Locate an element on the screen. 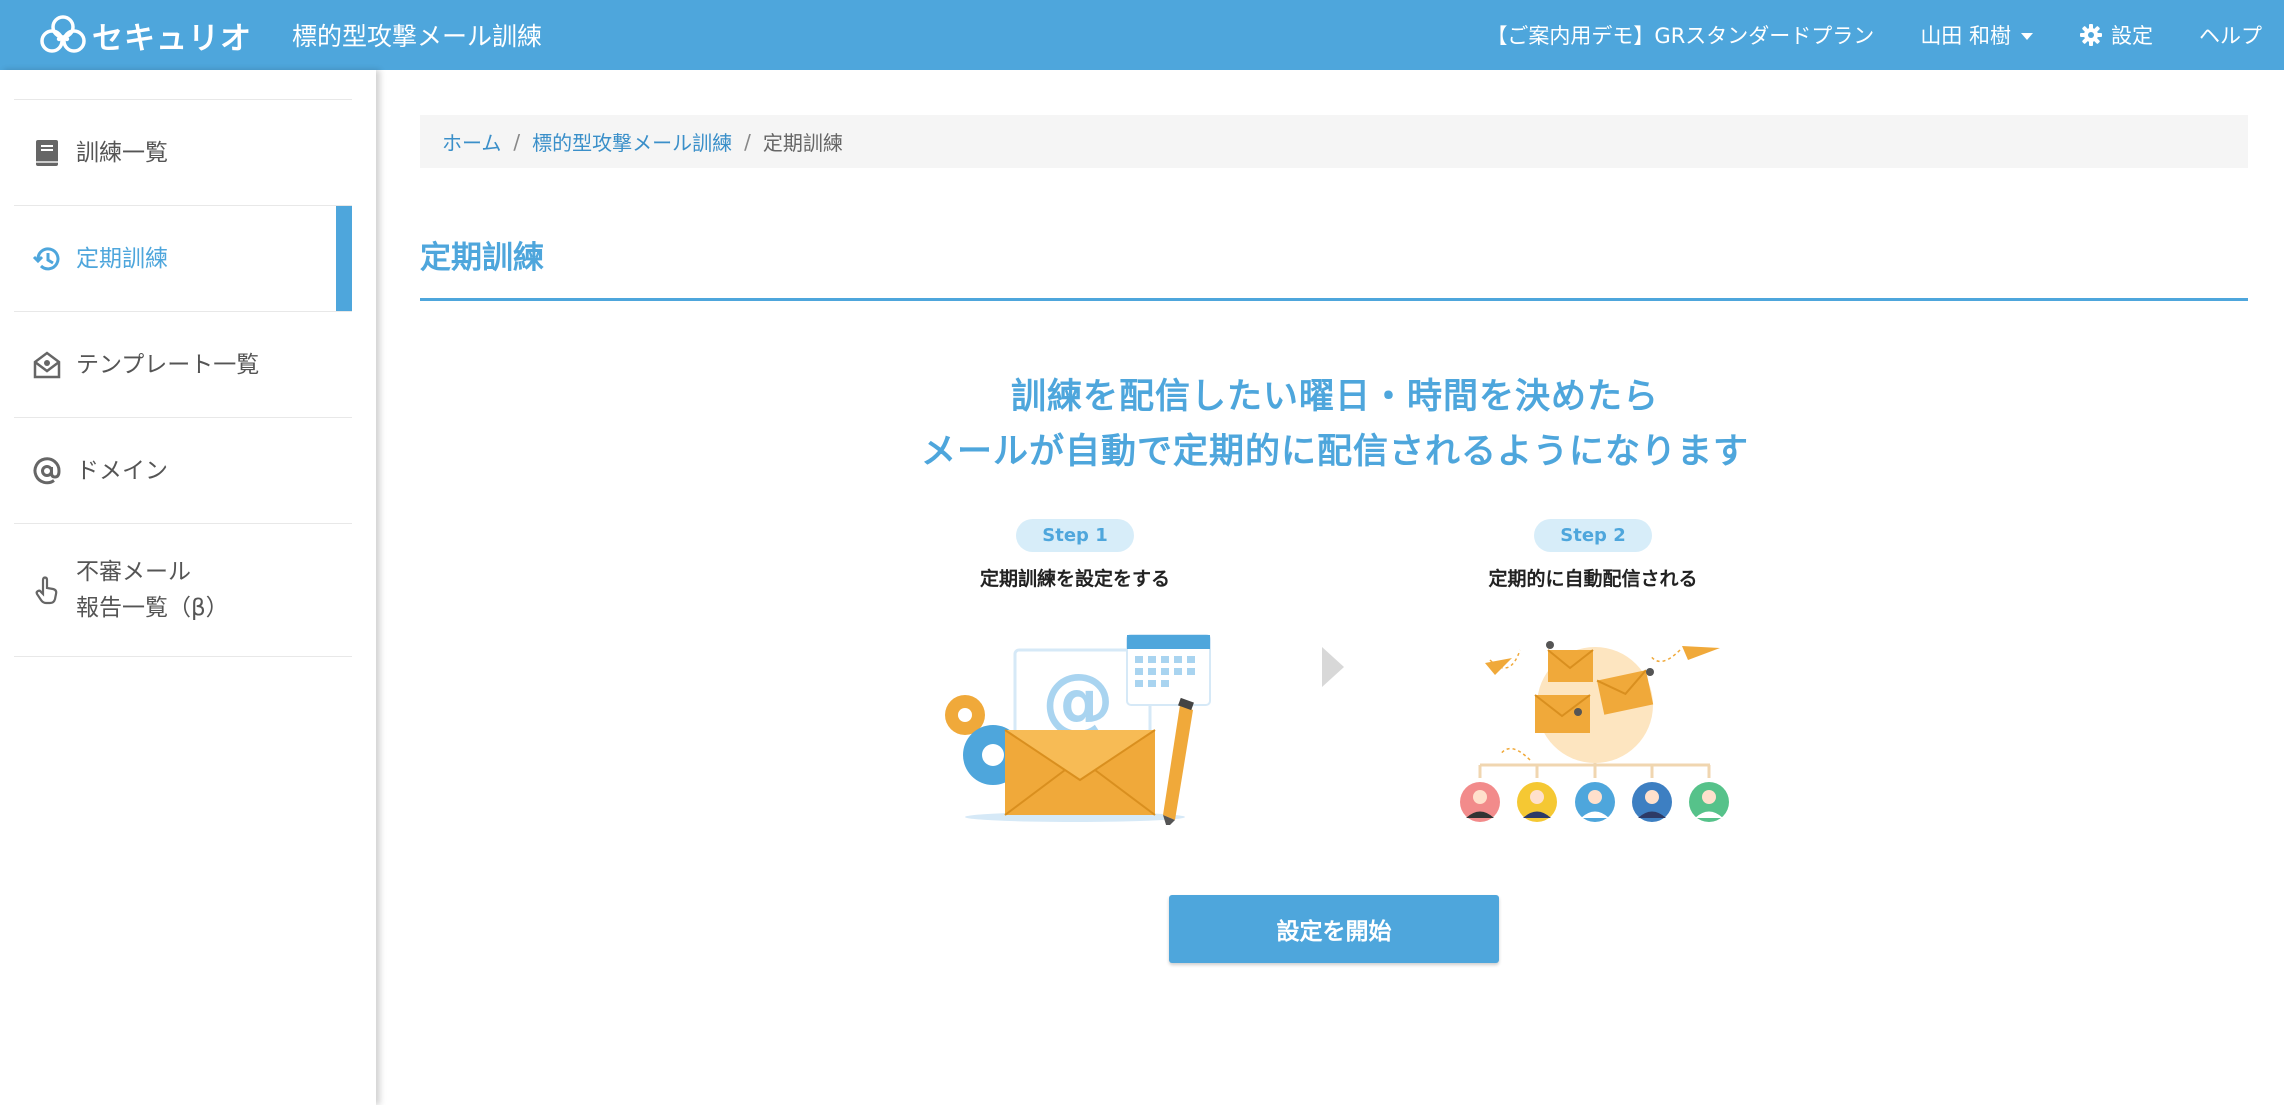 The image size is (2284, 1105). breadcrumb-home: ホーム is located at coordinates (471, 141).